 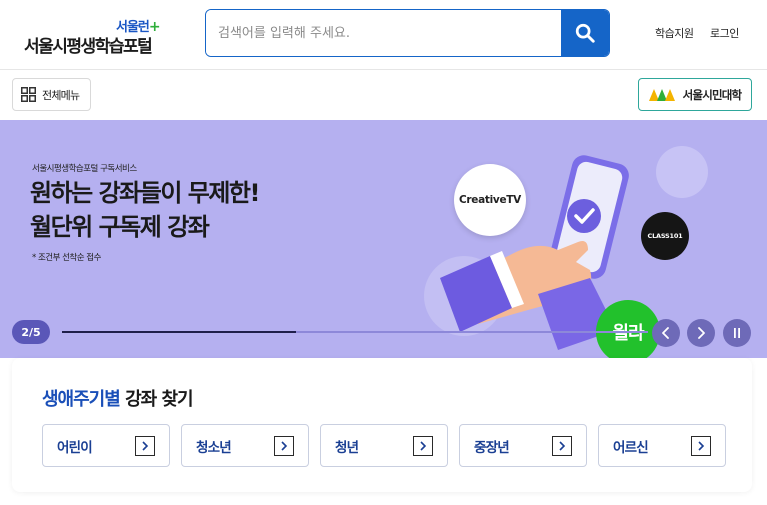 What do you see at coordinates (88, 47) in the screenshot?
I see `logo-title: 서울시평생학습포털` at bounding box center [88, 47].